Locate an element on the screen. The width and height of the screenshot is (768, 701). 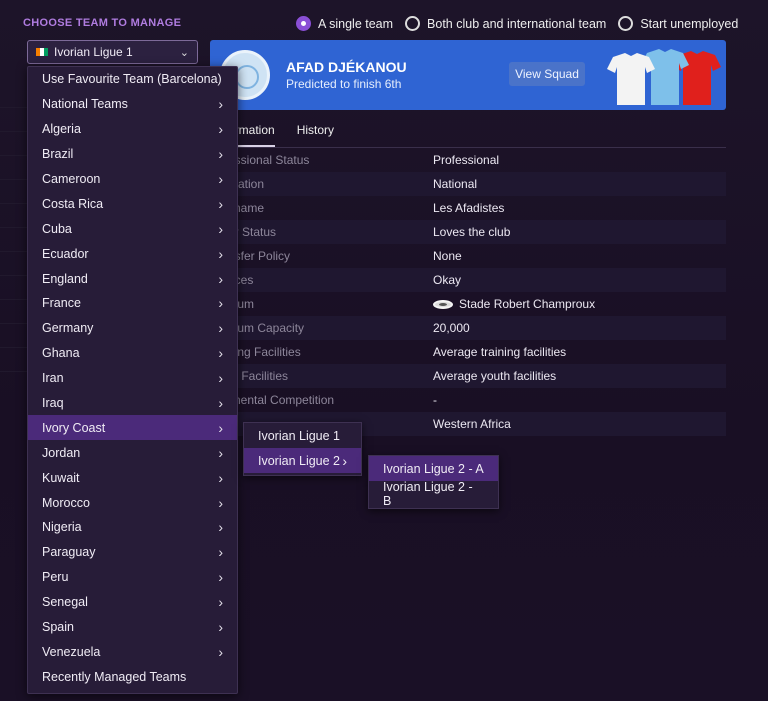
info-row: er Status Loves the club is located at coordinates (477, 232).